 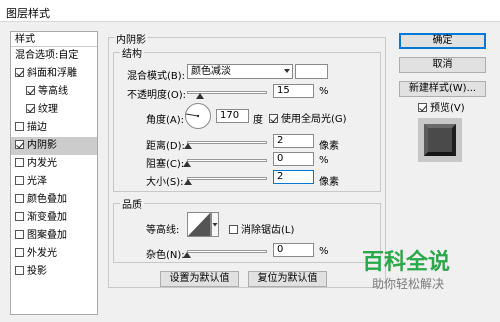 What do you see at coordinates (165, 146) in the screenshot?
I see `distance-label: 距离(D):` at bounding box center [165, 146].